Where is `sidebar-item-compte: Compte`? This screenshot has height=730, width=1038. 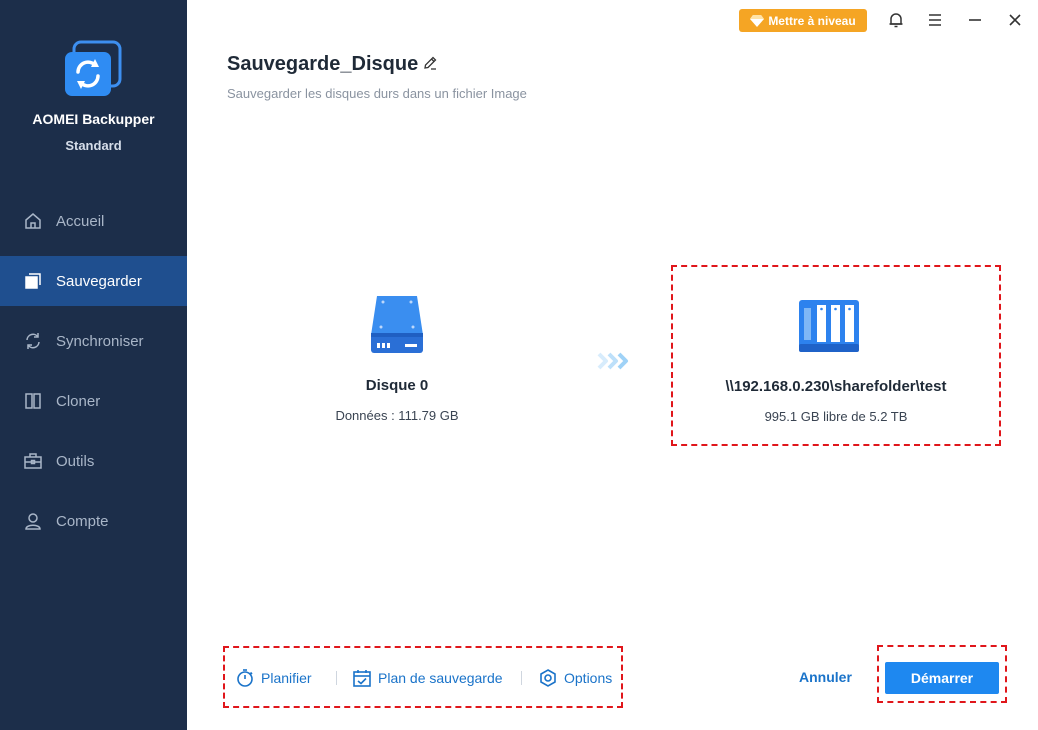 sidebar-item-compte: Compte is located at coordinates (93, 521).